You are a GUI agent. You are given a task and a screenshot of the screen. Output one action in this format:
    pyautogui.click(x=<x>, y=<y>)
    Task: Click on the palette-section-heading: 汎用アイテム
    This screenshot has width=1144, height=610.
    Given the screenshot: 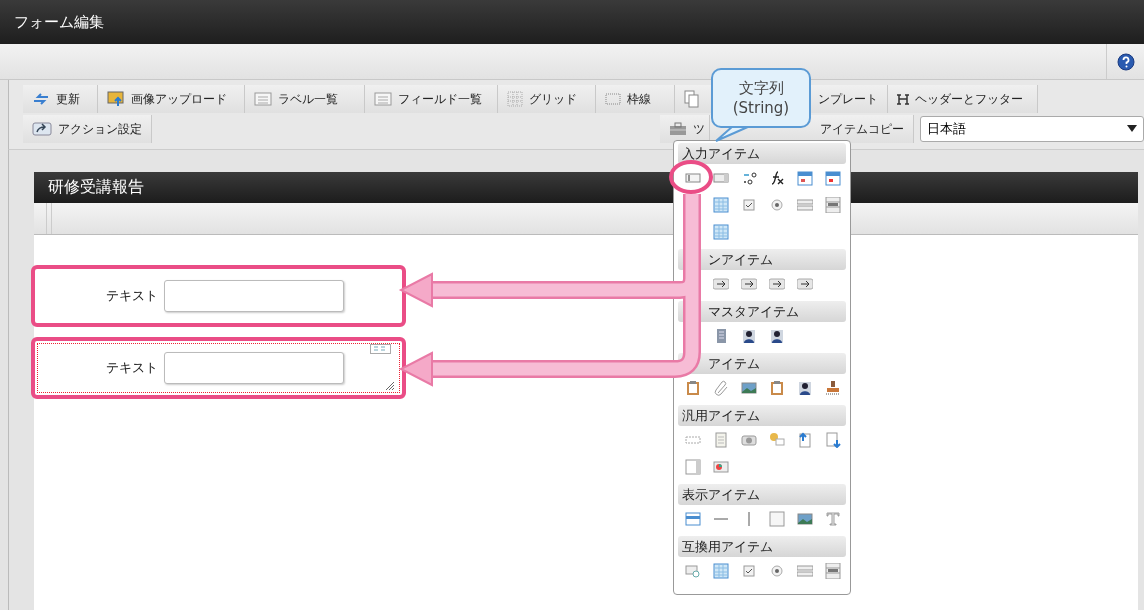 What is the action you would take?
    pyautogui.click(x=762, y=415)
    